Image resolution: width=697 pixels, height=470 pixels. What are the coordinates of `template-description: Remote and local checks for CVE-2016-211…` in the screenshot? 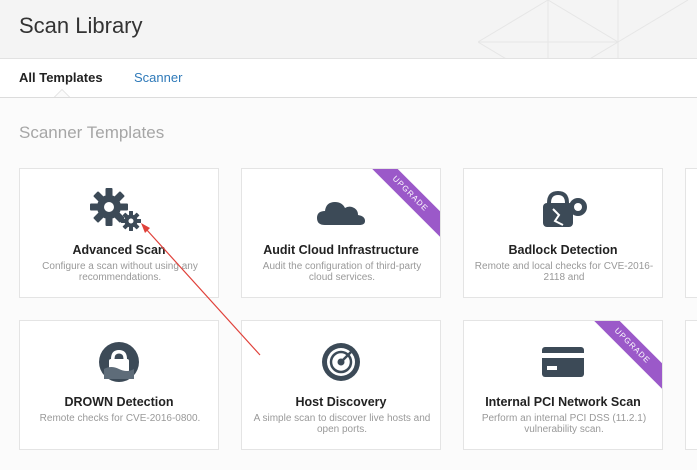 It's located at (564, 272).